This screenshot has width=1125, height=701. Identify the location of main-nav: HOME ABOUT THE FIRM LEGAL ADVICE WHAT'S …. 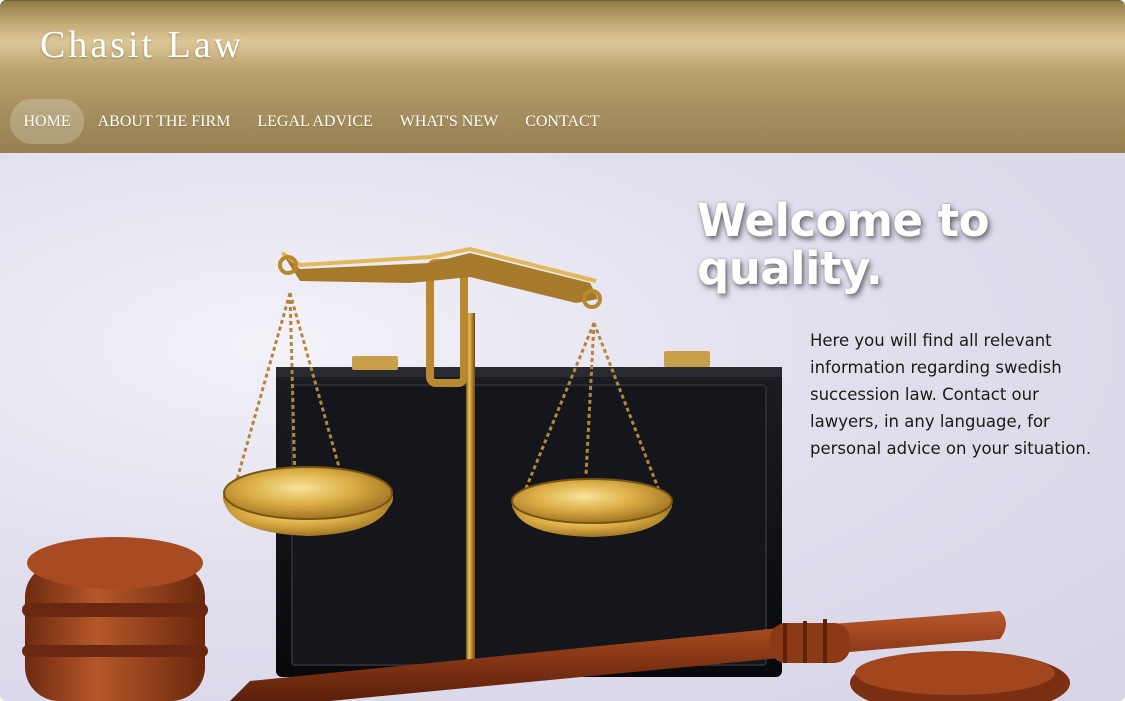
(311, 121).